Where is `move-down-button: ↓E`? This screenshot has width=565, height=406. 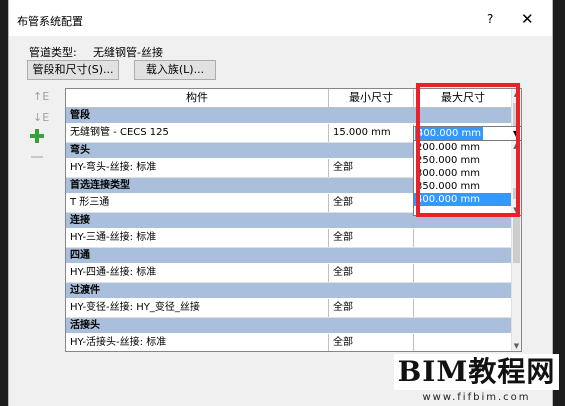 move-down-button: ↓E is located at coordinates (41, 117).